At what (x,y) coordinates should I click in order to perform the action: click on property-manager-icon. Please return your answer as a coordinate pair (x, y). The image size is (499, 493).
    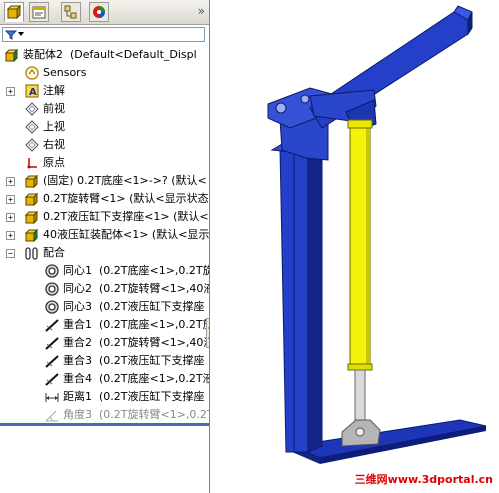
    Looking at the image, I should click on (39, 12).